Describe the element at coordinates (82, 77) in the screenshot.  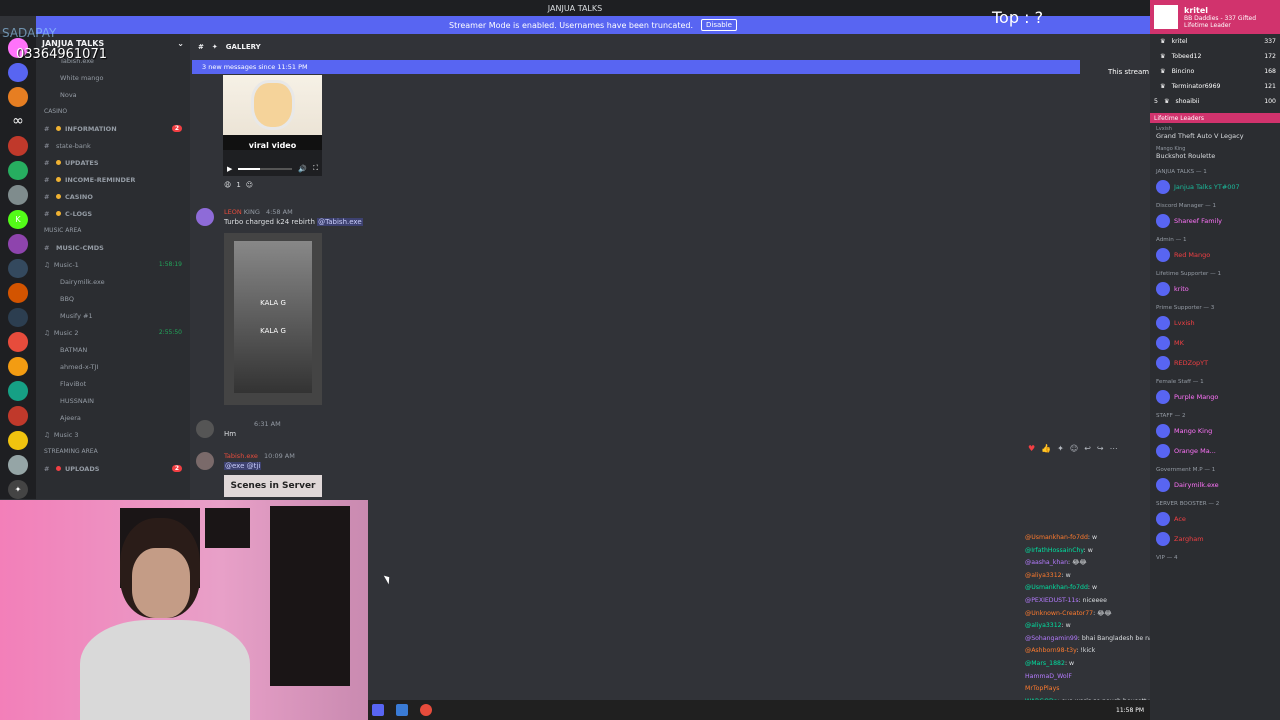
I see `voice-user-name: White mango` at that location.